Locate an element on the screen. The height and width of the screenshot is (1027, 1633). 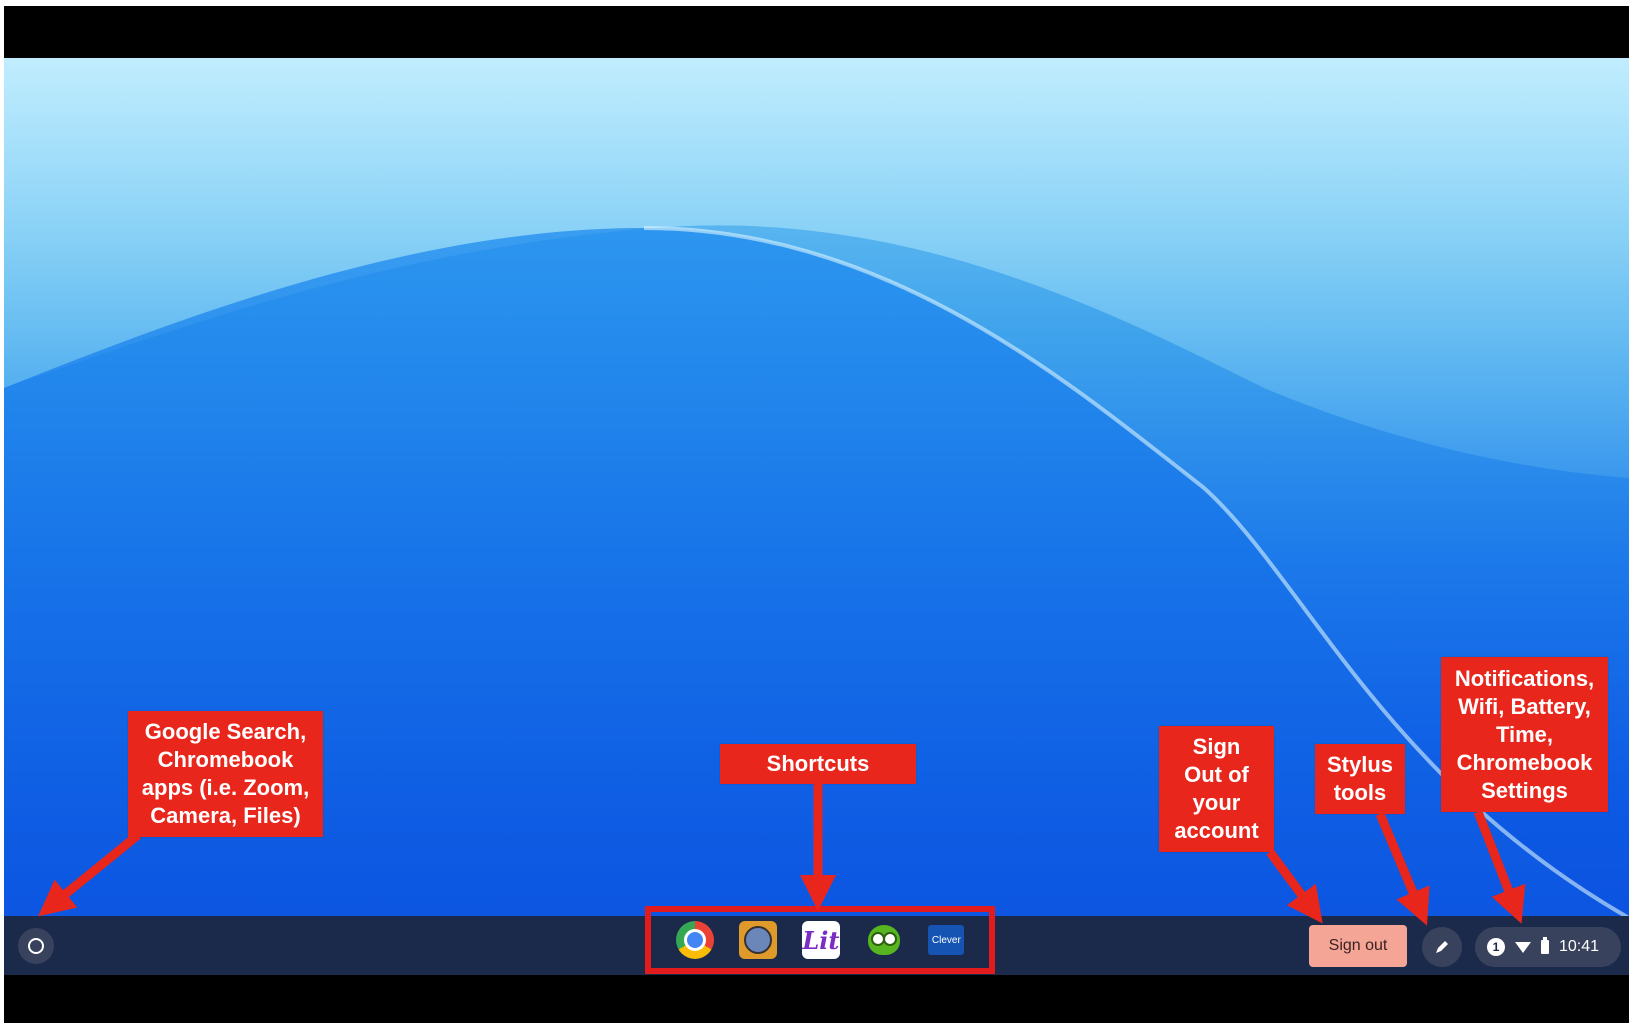
callout-shortcuts-line: Shortcuts is located at coordinates (818, 763).